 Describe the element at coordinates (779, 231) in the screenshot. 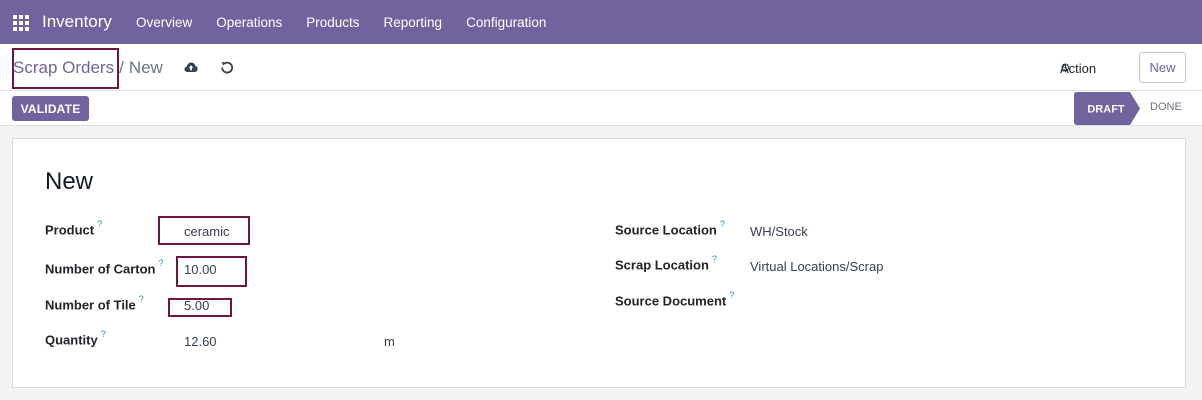

I see `source-location-field: WH/Stock` at that location.